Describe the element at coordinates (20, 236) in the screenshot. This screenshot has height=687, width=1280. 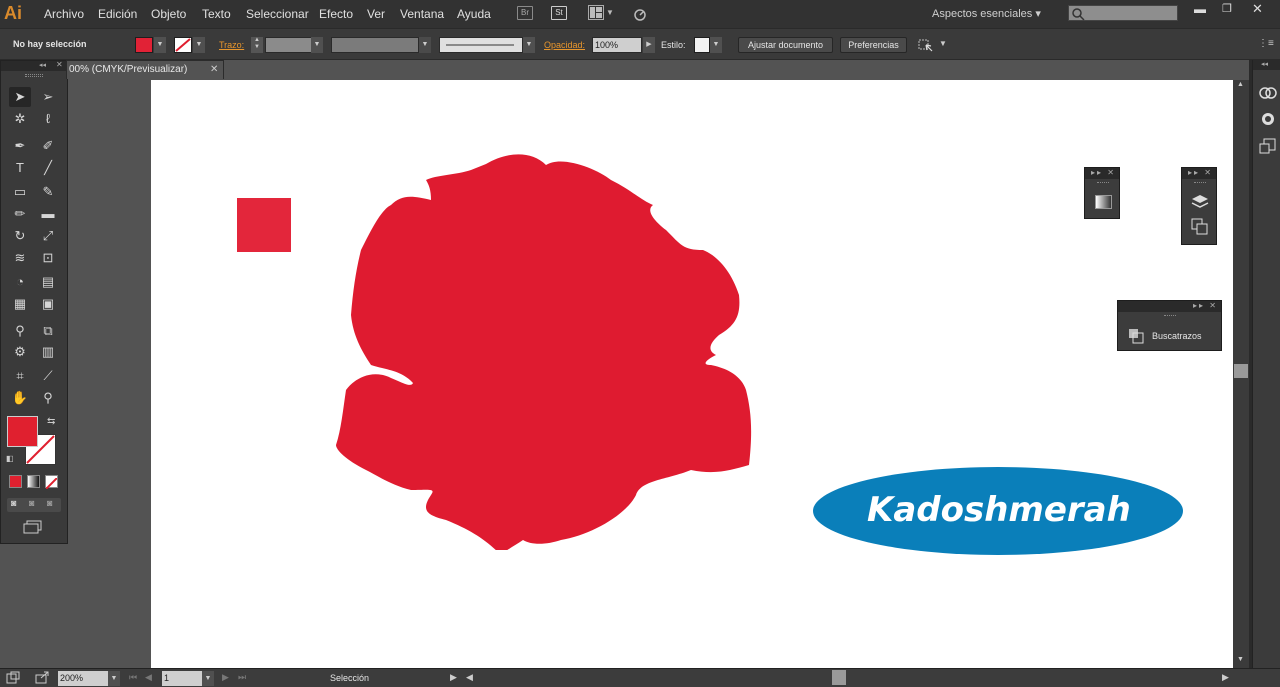
I see `rotate-icon: ↻` at that location.